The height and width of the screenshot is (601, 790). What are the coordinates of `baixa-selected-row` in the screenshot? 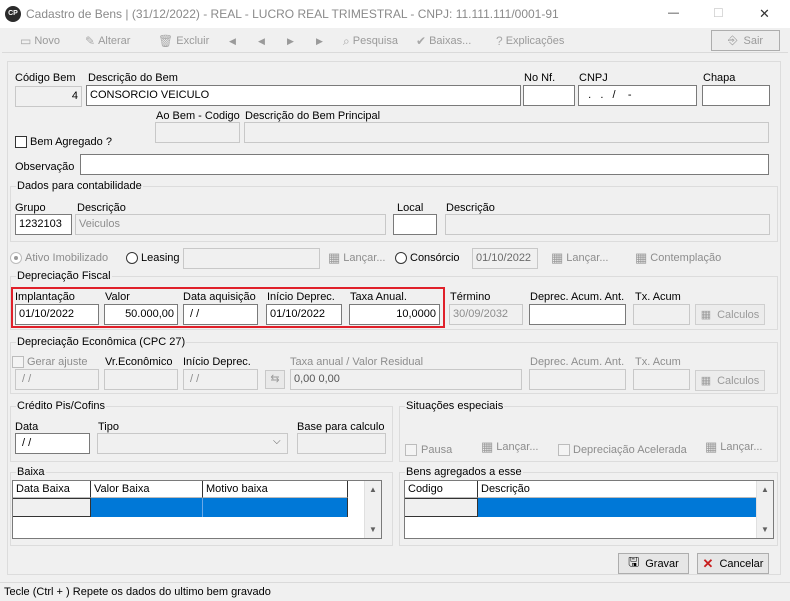 It's located at (219, 507).